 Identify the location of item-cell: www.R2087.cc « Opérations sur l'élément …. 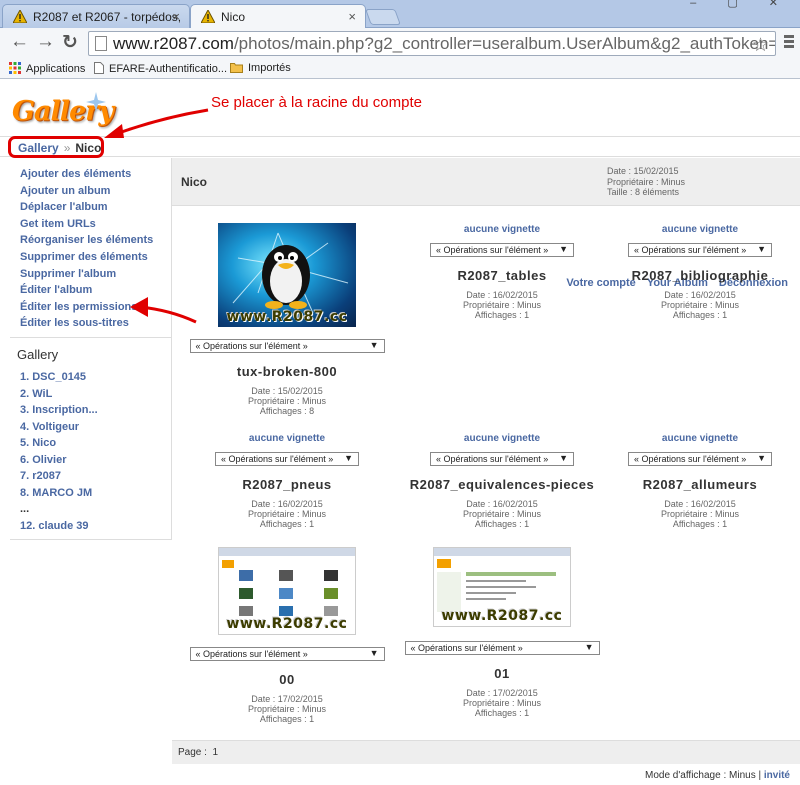
(502, 632).